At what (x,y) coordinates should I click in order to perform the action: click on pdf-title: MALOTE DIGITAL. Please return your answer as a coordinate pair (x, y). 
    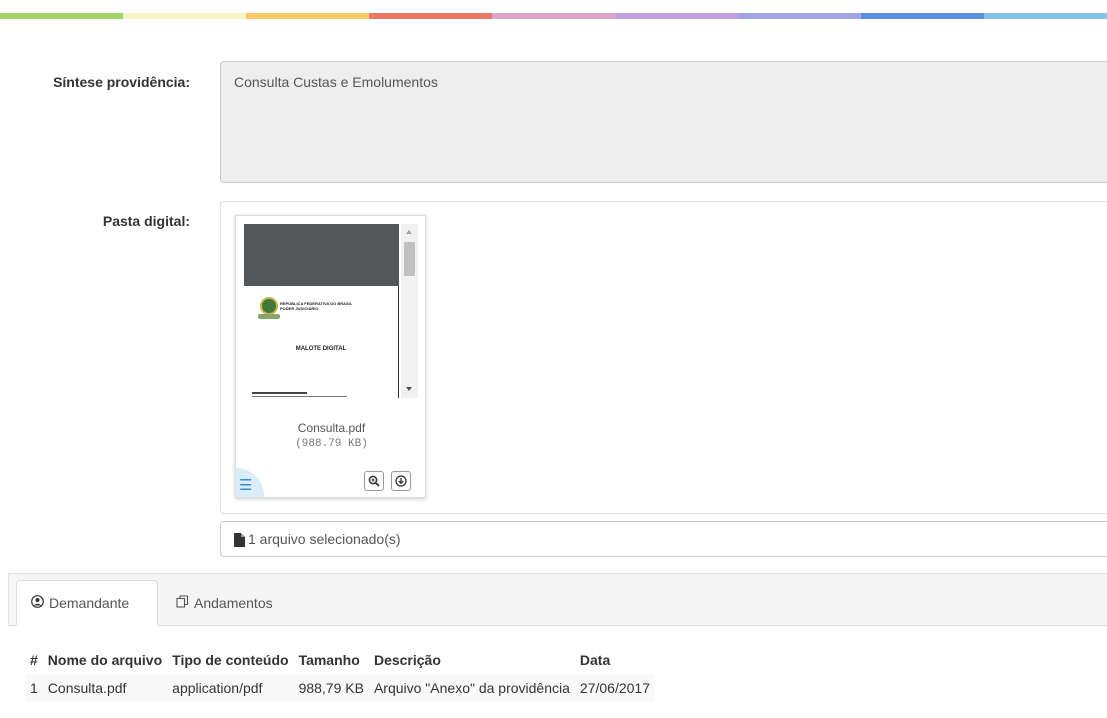
    Looking at the image, I should click on (321, 349).